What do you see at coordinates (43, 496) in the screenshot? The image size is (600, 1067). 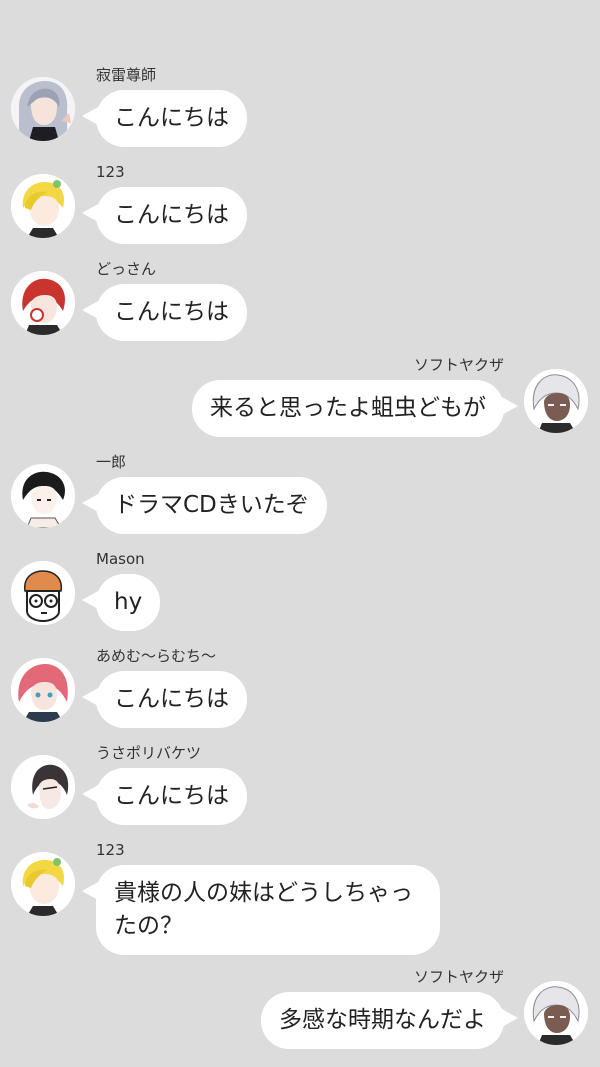 I see `avatar-black-hair` at bounding box center [43, 496].